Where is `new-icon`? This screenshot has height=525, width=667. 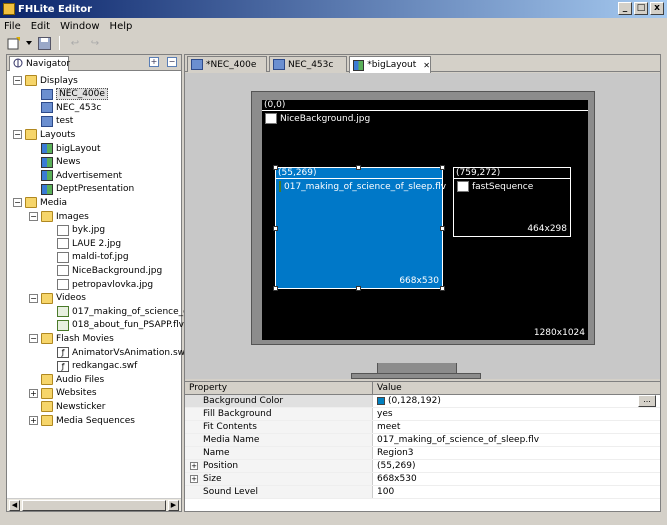
new-icon is located at coordinates (14, 43).